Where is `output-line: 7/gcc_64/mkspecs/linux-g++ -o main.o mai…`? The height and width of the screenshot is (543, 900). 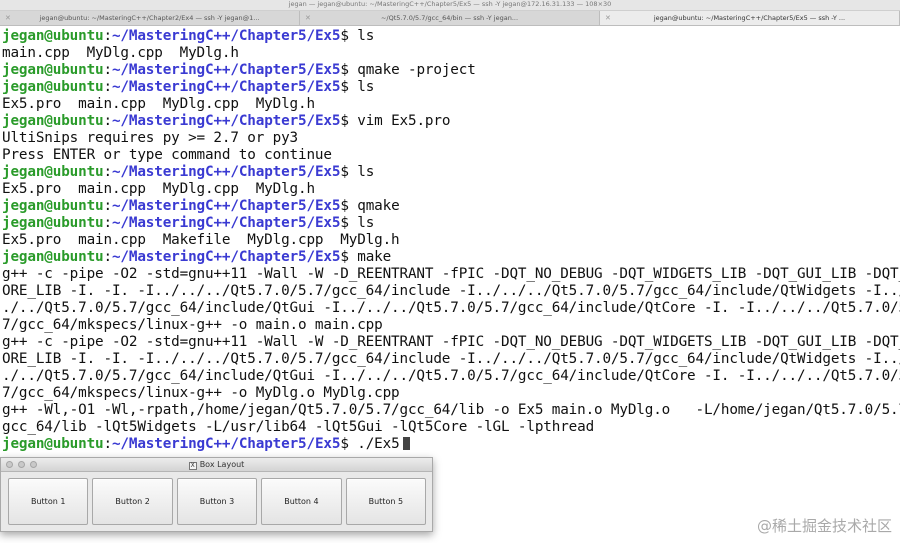
output-line: 7/gcc_64/mkspecs/linux-g++ -o main.o mai… is located at coordinates (192, 325).